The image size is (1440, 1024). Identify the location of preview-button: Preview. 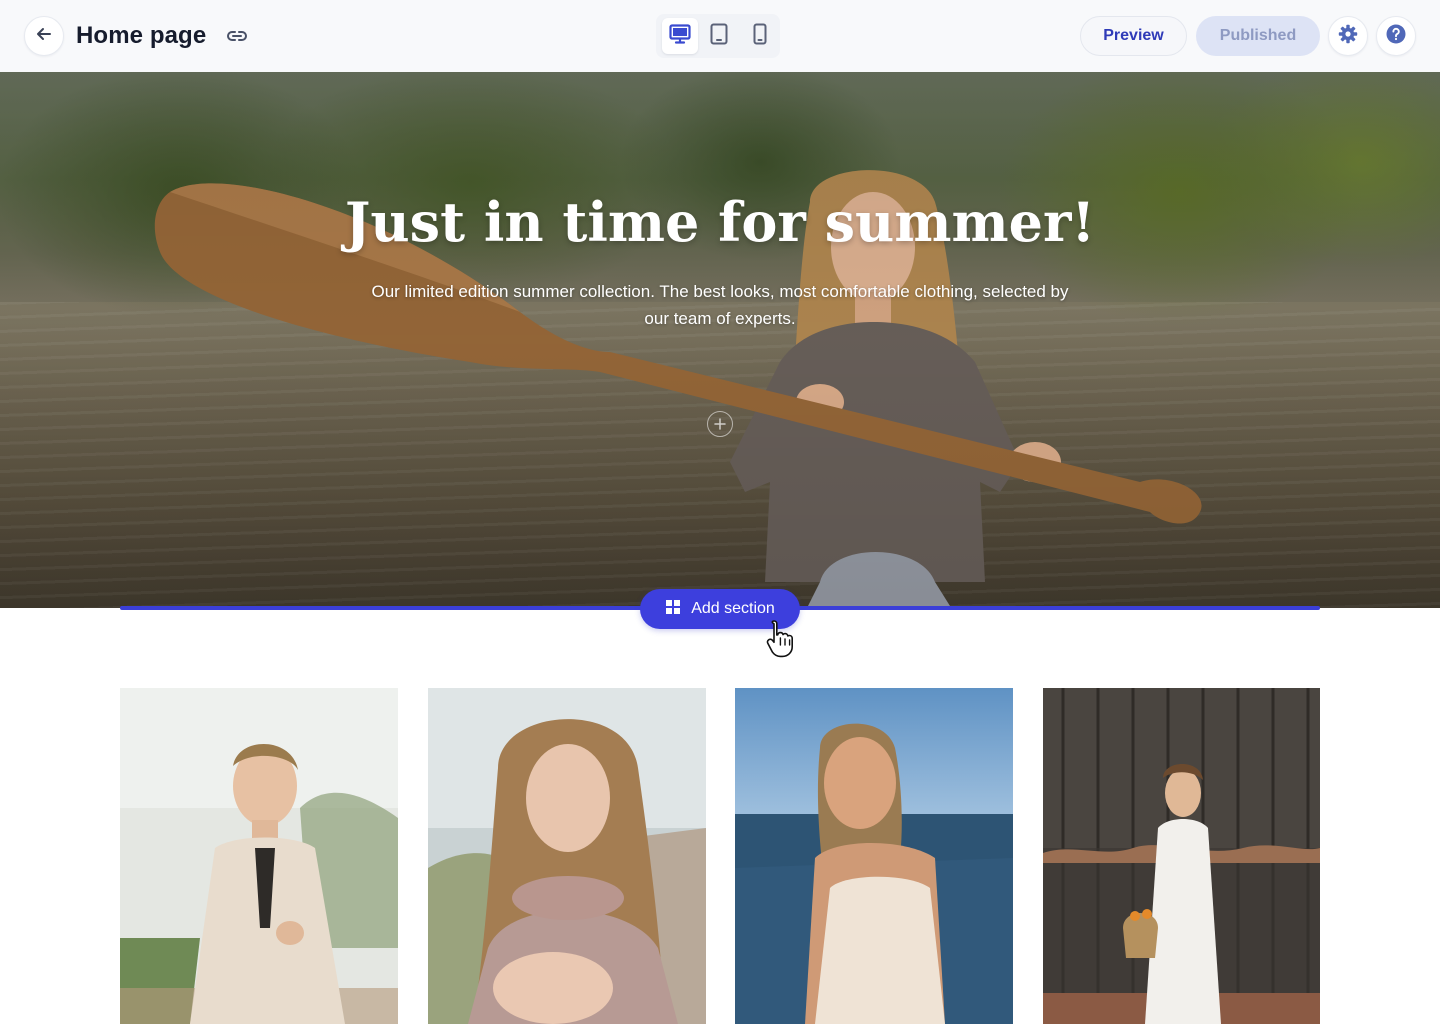
(1133, 36).